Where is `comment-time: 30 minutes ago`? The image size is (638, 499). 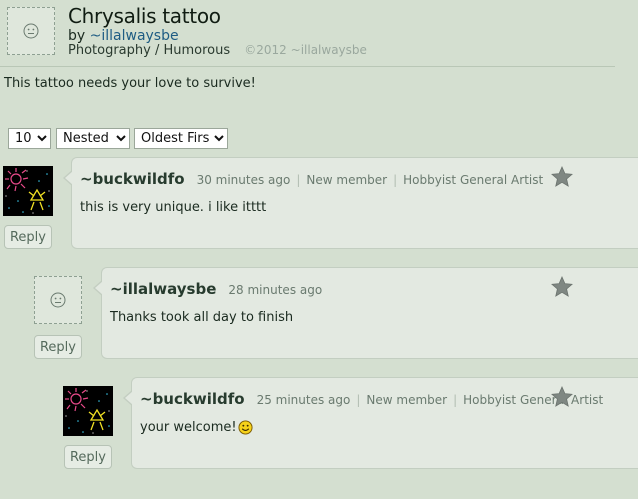 comment-time: 30 minutes ago is located at coordinates (244, 180).